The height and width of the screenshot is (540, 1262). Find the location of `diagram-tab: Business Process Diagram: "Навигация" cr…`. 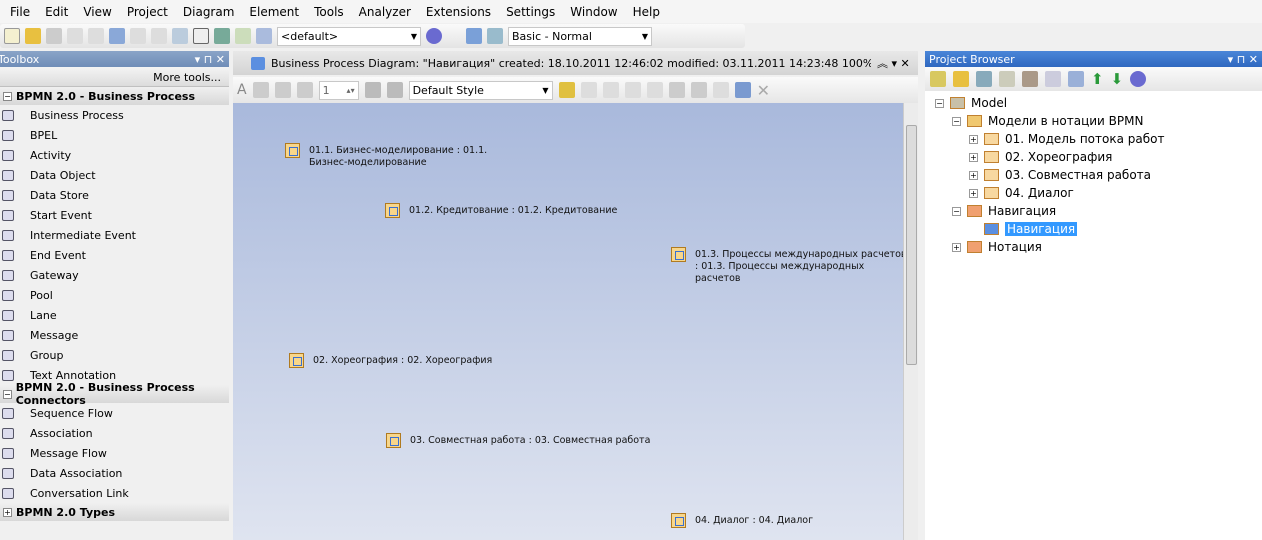

diagram-tab: Business Process Diagram: "Навигация" cr… is located at coordinates (575, 63).